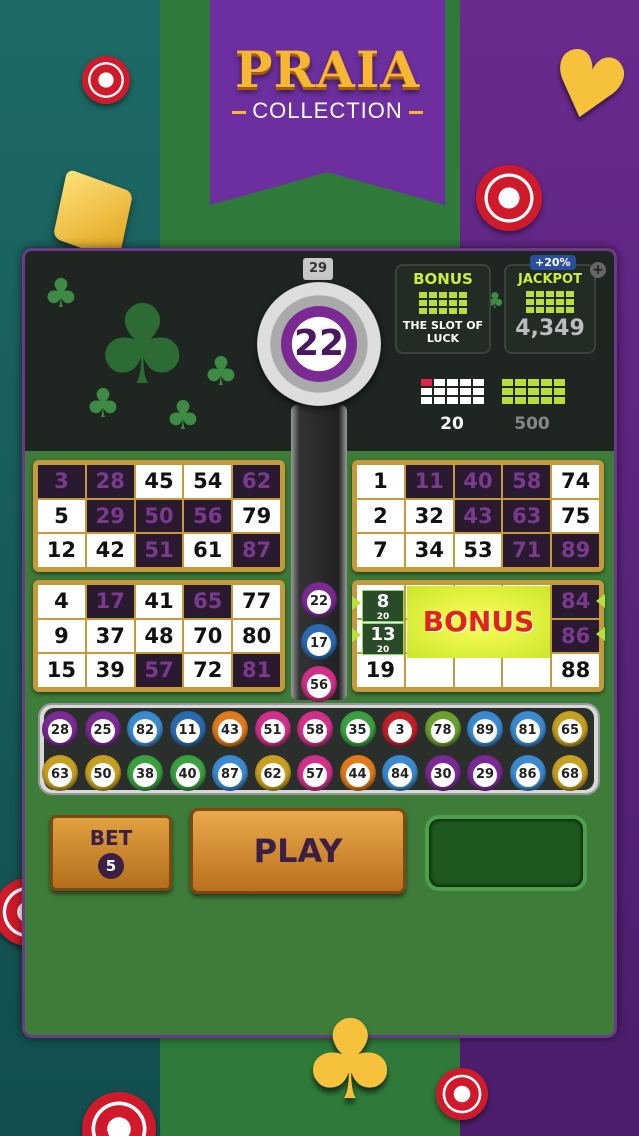 The height and width of the screenshot is (1136, 639). Describe the element at coordinates (208, 481) in the screenshot. I see `bingo-cell: 54` at that location.